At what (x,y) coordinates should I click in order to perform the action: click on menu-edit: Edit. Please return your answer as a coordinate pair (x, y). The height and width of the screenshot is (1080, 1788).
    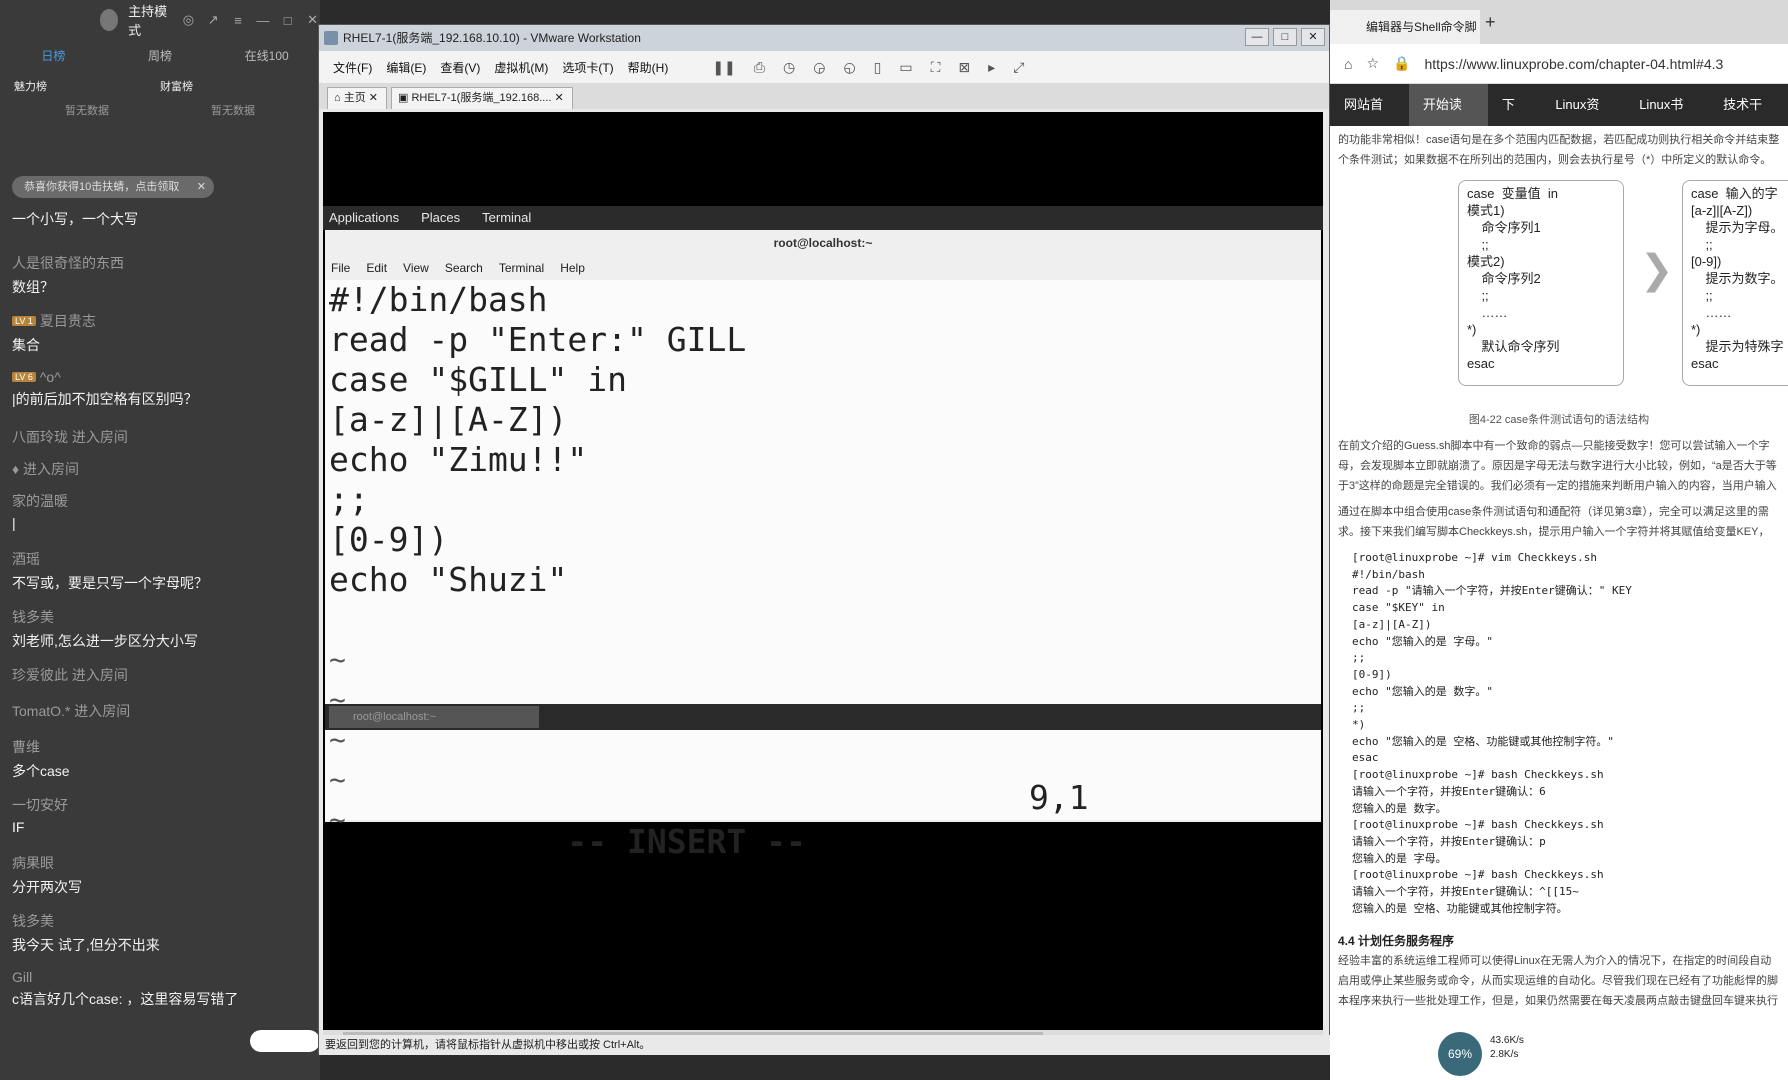
    Looking at the image, I should click on (376, 268).